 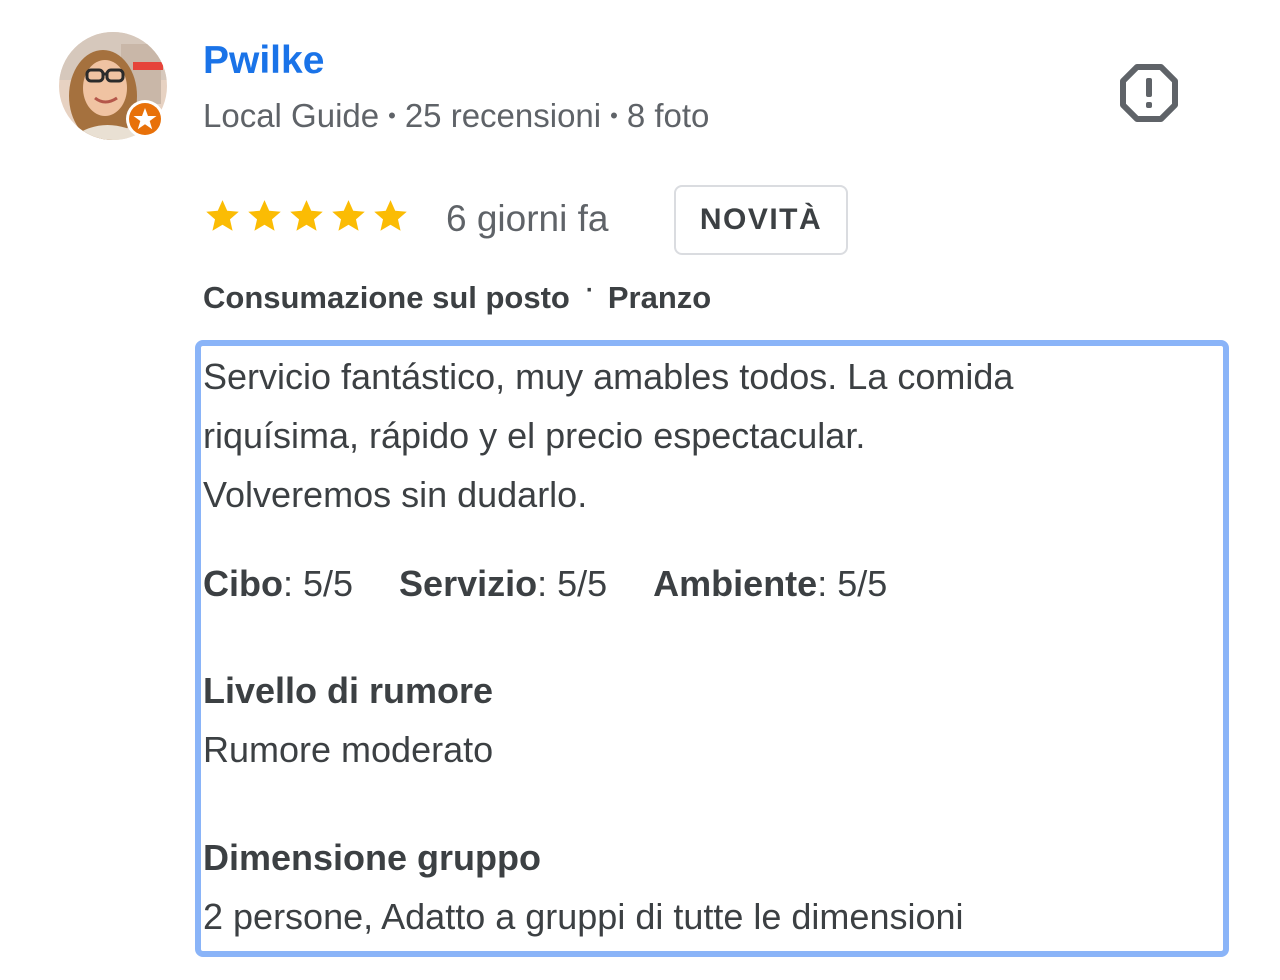 I want to click on star-rating, so click(x=306, y=215).